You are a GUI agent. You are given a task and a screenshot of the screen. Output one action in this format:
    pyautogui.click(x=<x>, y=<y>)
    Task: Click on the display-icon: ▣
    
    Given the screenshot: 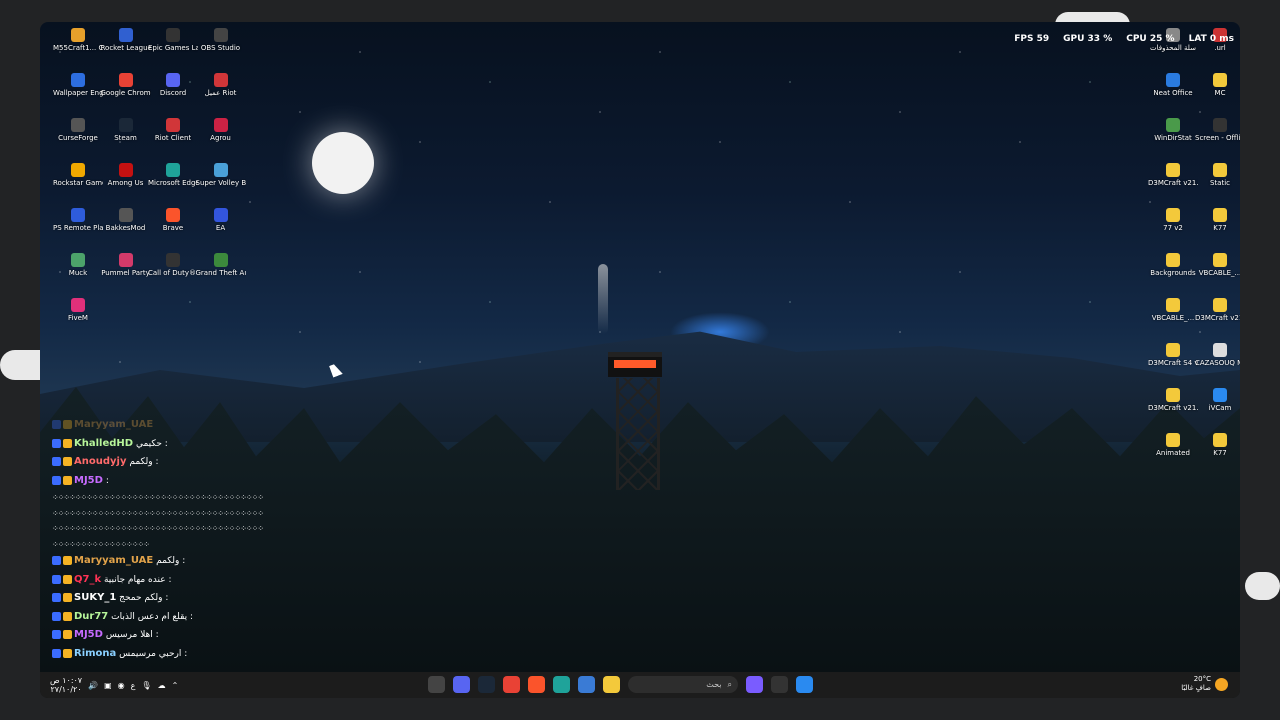 What is the action you would take?
    pyautogui.click(x=108, y=685)
    